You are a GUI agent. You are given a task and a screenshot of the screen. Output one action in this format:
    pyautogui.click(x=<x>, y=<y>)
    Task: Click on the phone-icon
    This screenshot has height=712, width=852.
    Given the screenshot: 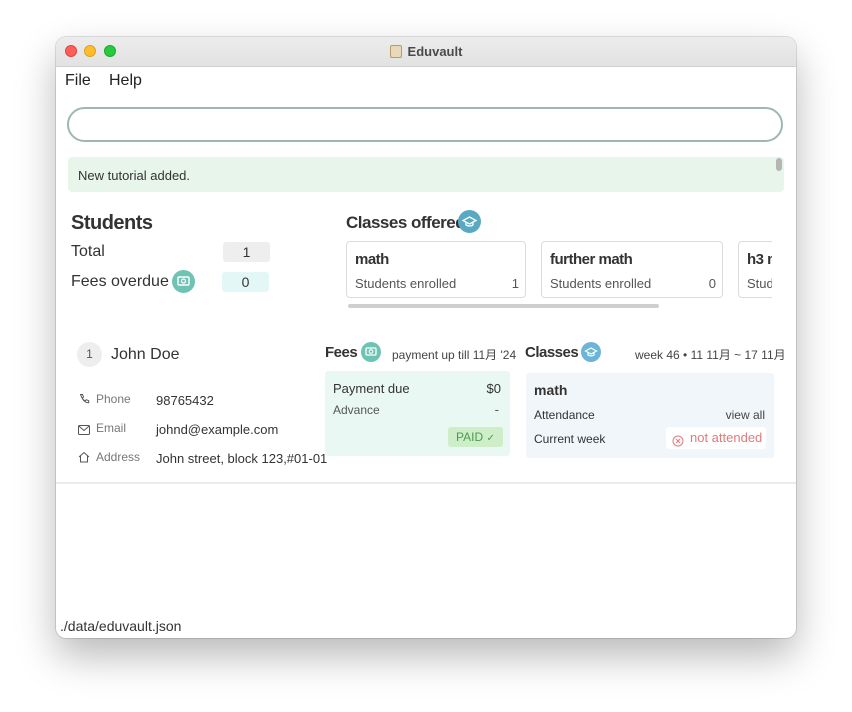 What is the action you would take?
    pyautogui.click(x=84, y=401)
    